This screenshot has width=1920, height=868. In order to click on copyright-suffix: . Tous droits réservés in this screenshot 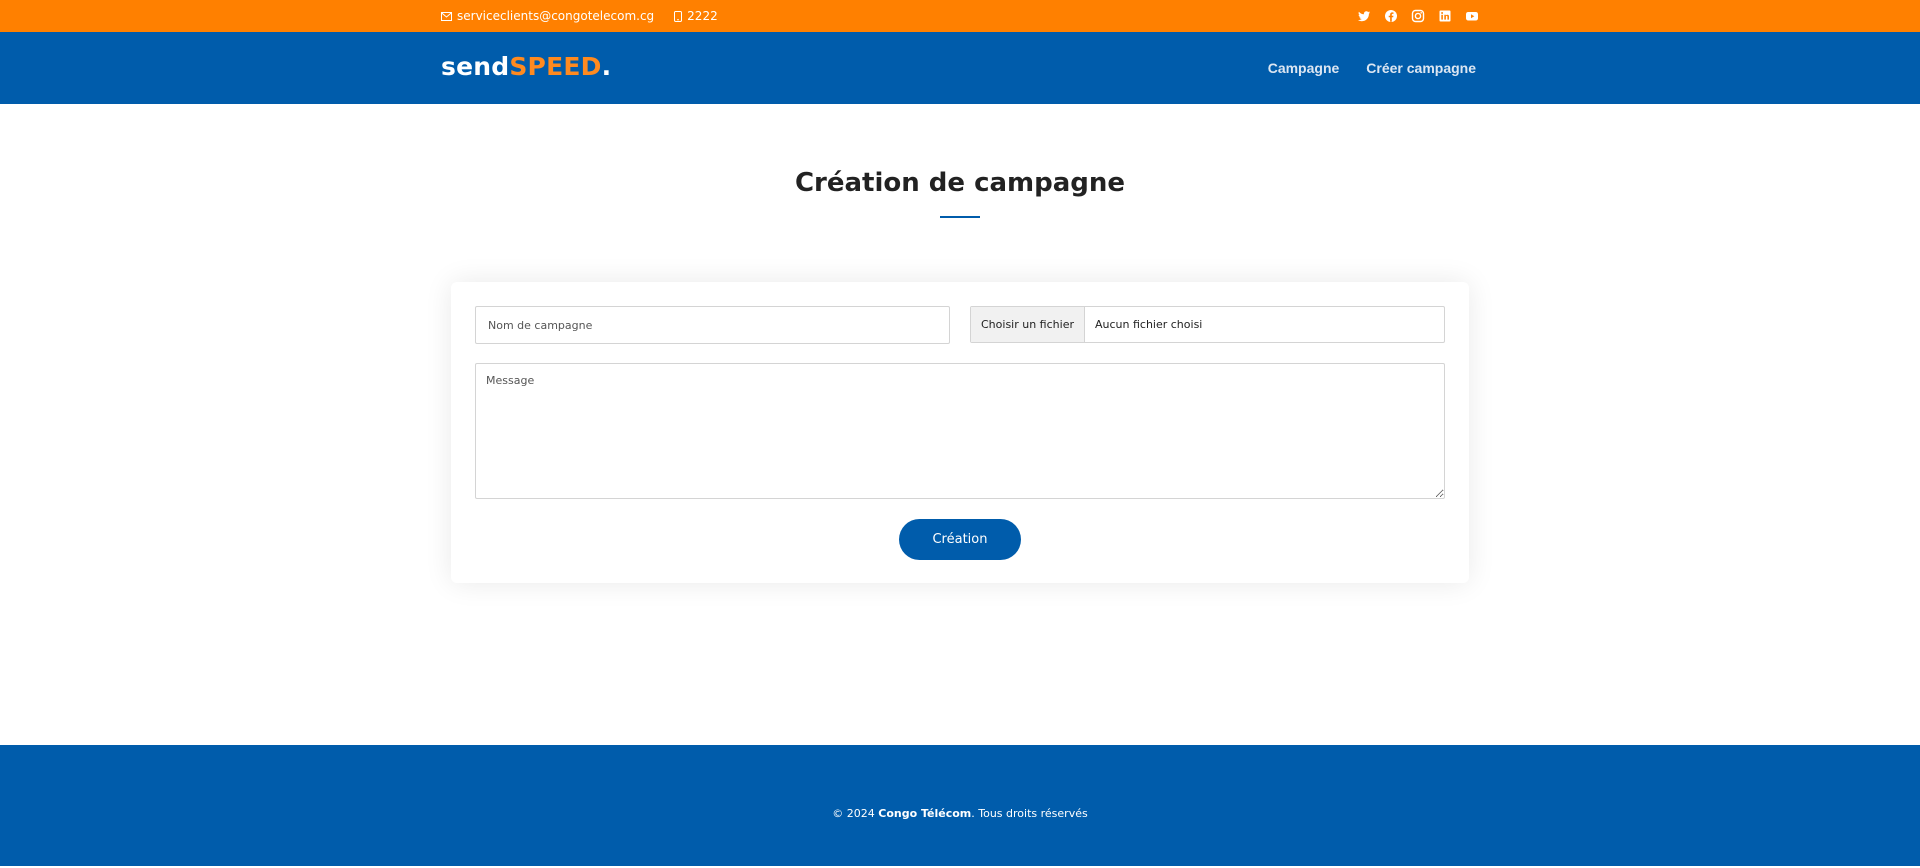, I will do `click(1029, 813)`.